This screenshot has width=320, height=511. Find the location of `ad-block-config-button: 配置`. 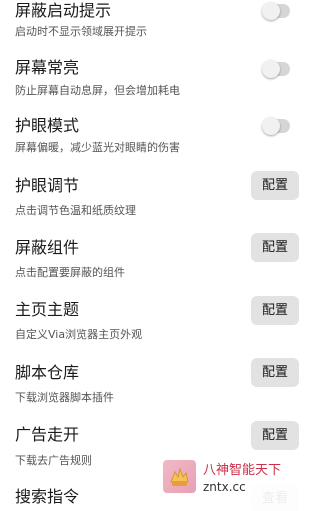

ad-block-config-button: 配置 is located at coordinates (275, 435).